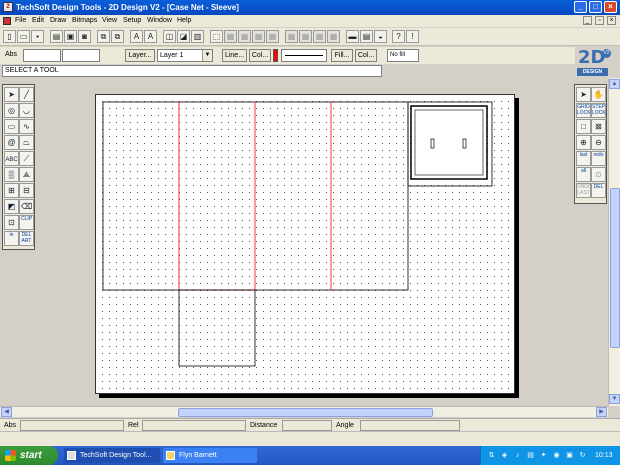 The height and width of the screenshot is (465, 620). I want to click on scroll-up-icon: ▲, so click(614, 84).